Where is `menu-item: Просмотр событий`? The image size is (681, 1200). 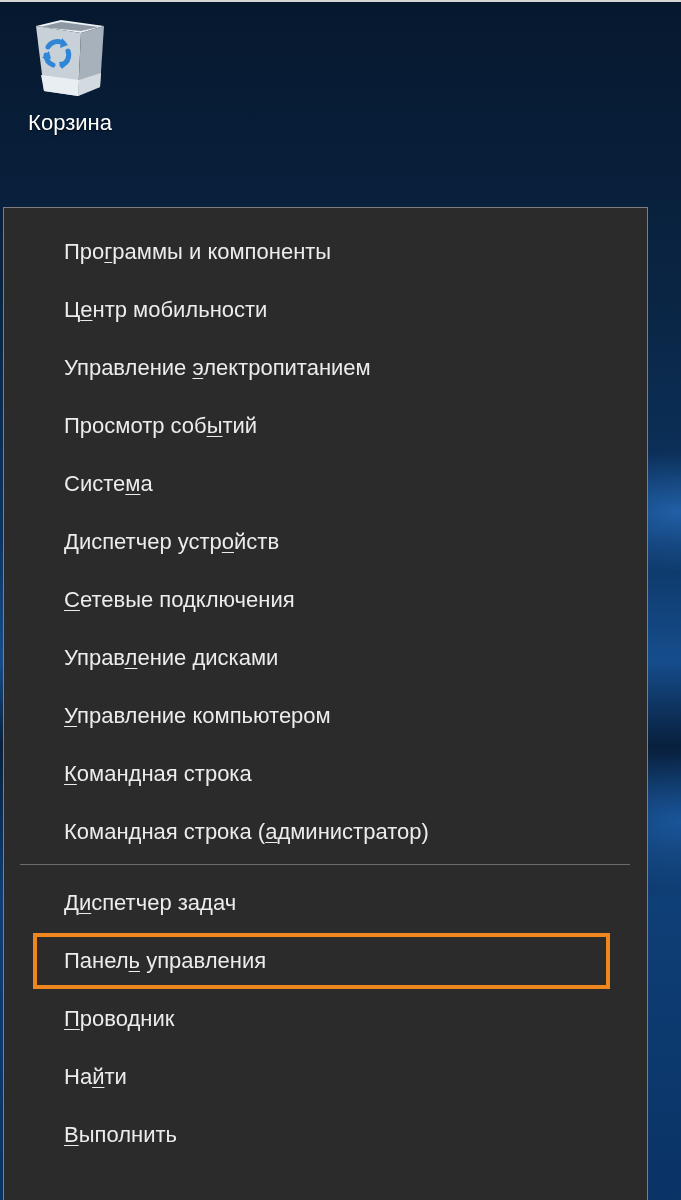
menu-item: Просмотр событий is located at coordinates (321, 426).